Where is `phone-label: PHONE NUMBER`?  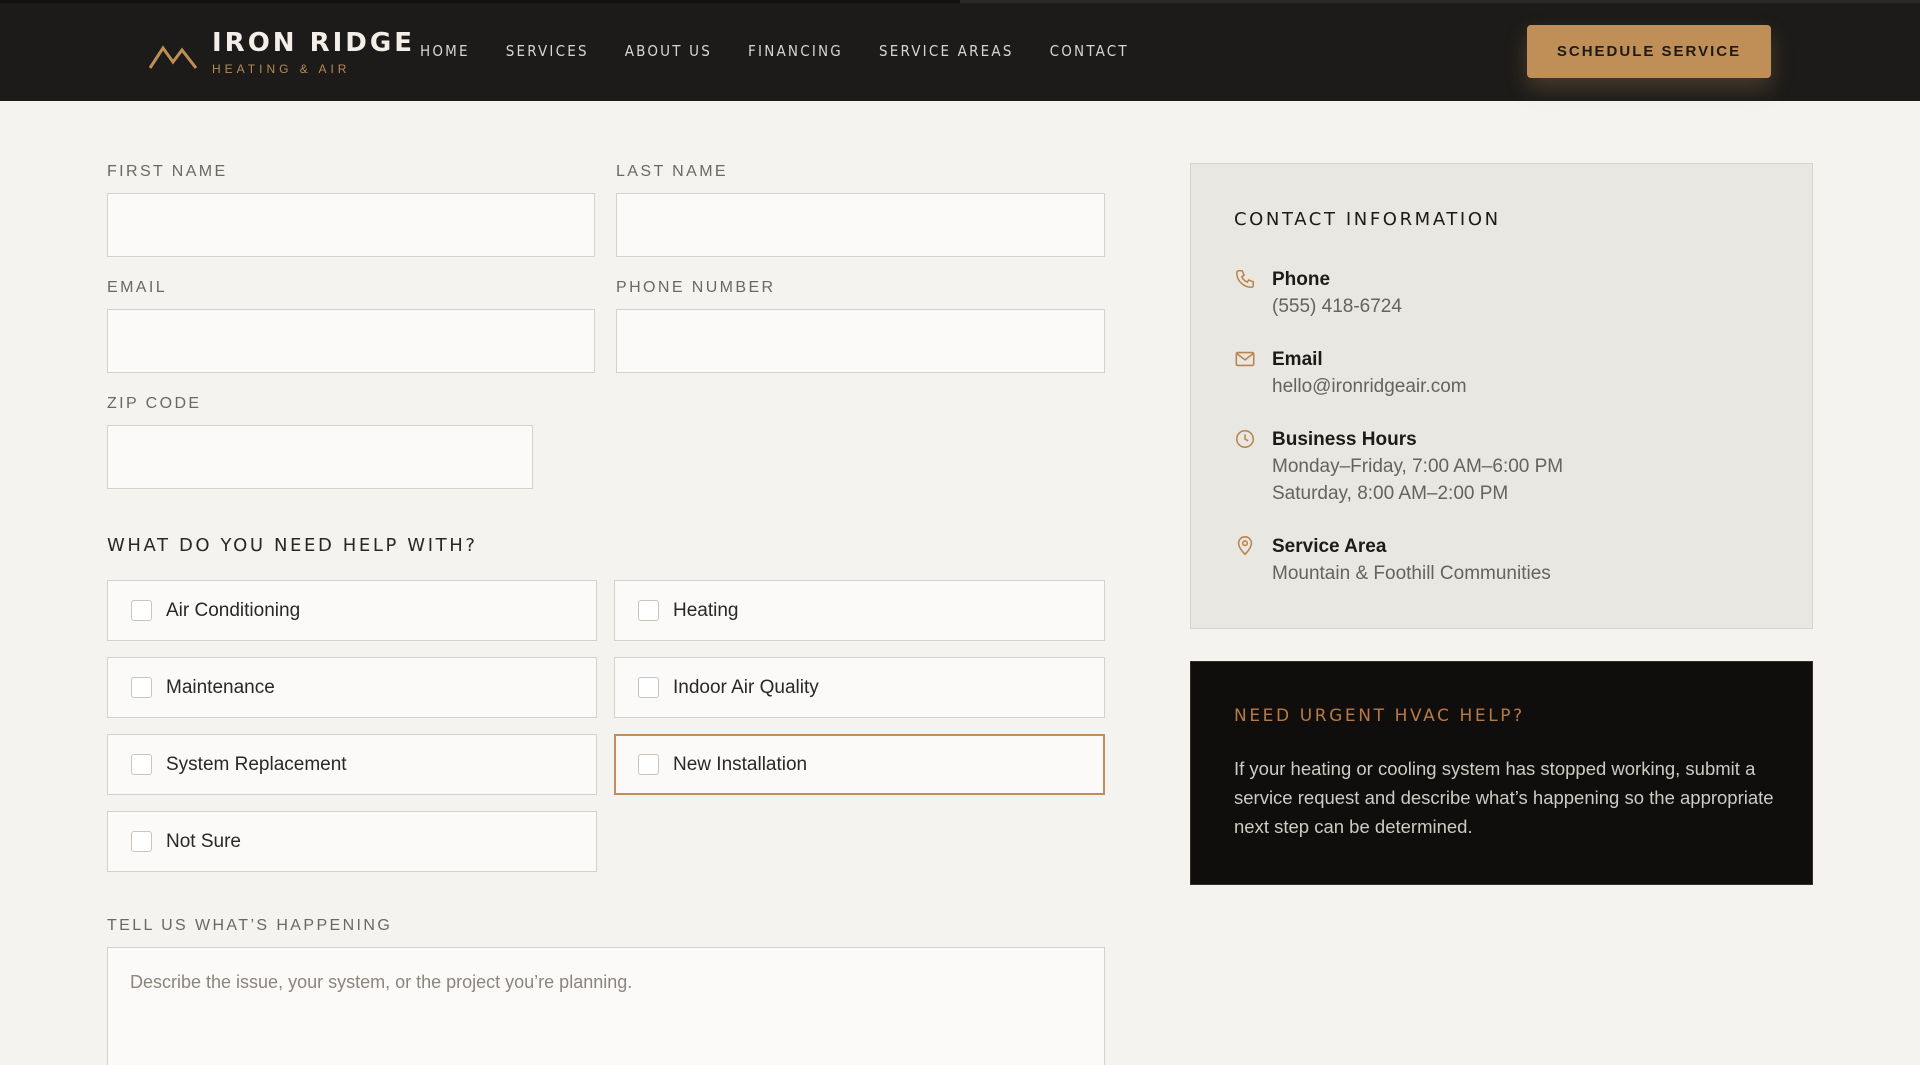
phone-label: PHONE NUMBER is located at coordinates (696, 287).